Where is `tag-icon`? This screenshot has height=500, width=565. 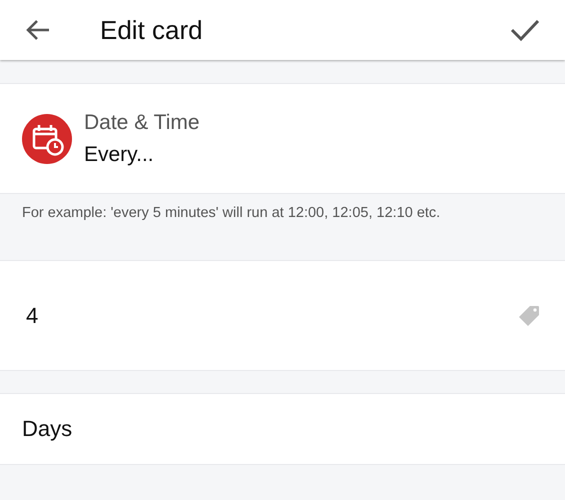
tag-icon is located at coordinates (529, 316).